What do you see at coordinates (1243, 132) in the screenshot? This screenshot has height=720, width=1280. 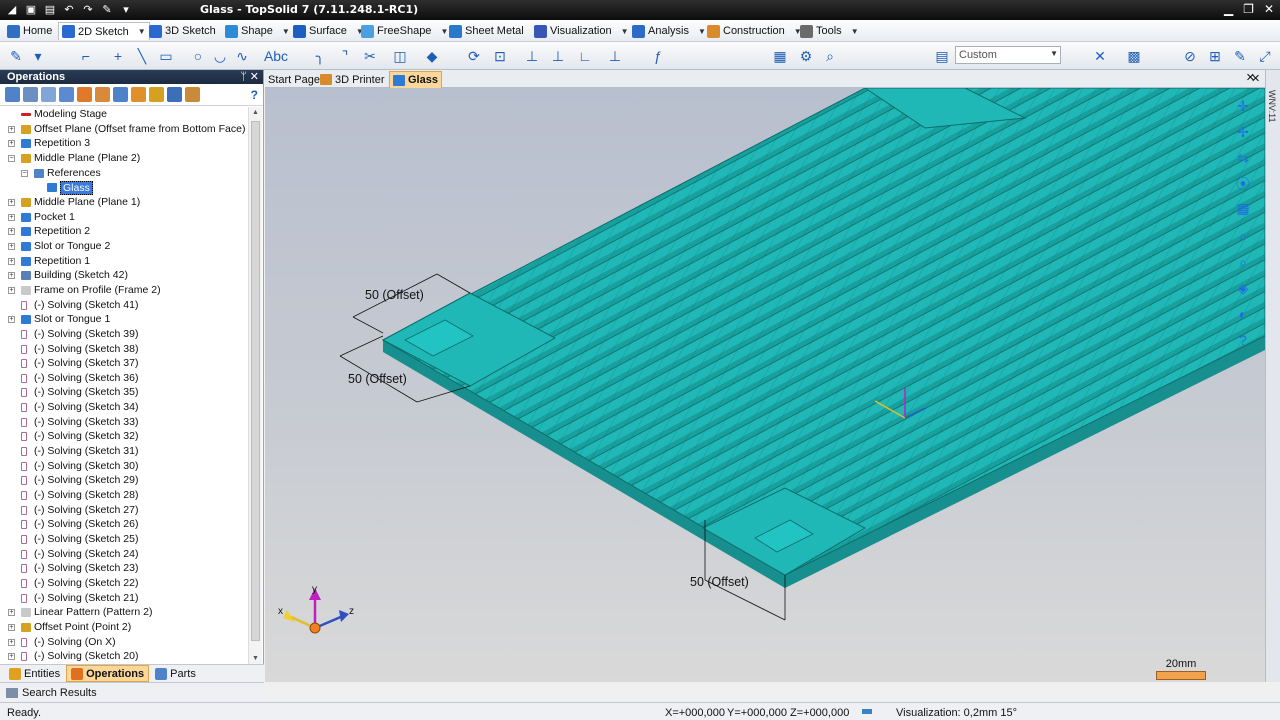 I see `rotate-view-icon: ✢` at bounding box center [1243, 132].